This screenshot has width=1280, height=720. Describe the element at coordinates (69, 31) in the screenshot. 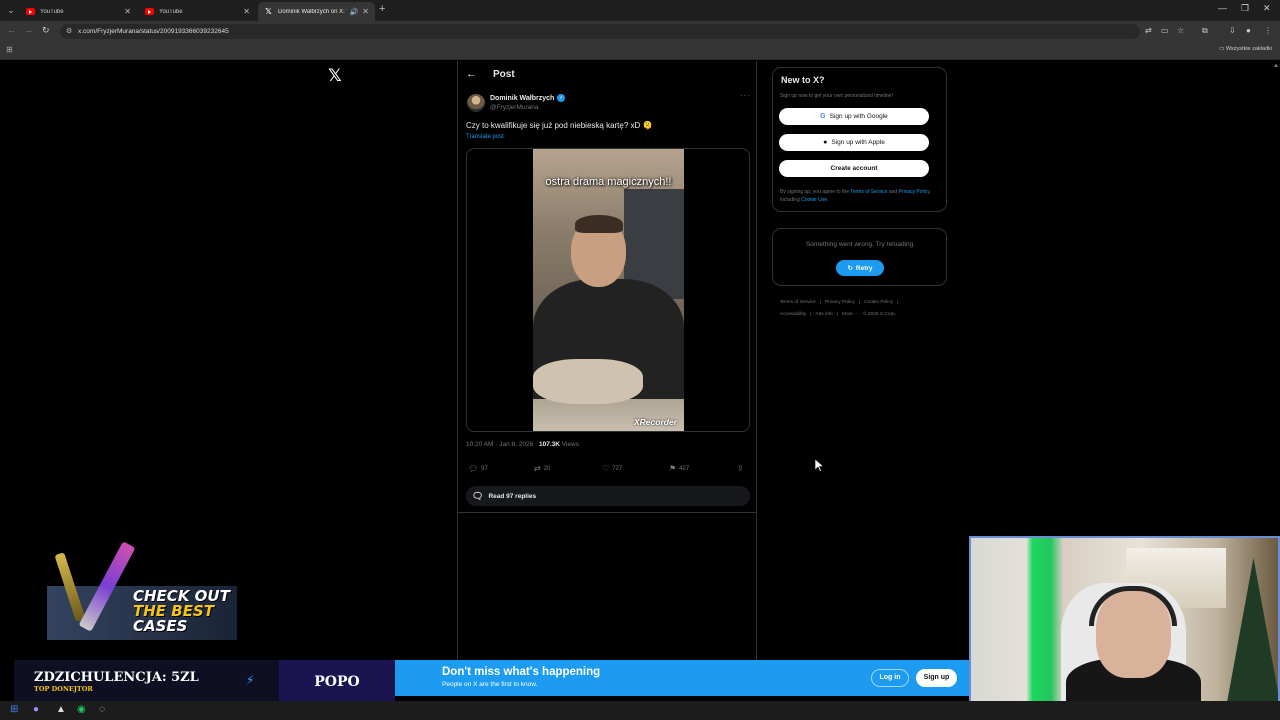

I see `site-info-icon: ⚙` at that location.